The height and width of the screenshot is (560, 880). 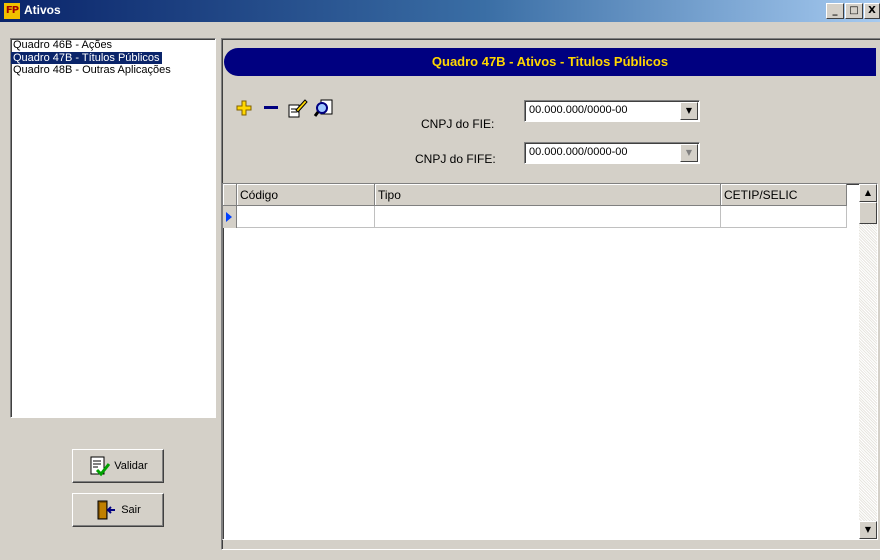 What do you see at coordinates (118, 510) in the screenshot?
I see `exit-button: Sair` at bounding box center [118, 510].